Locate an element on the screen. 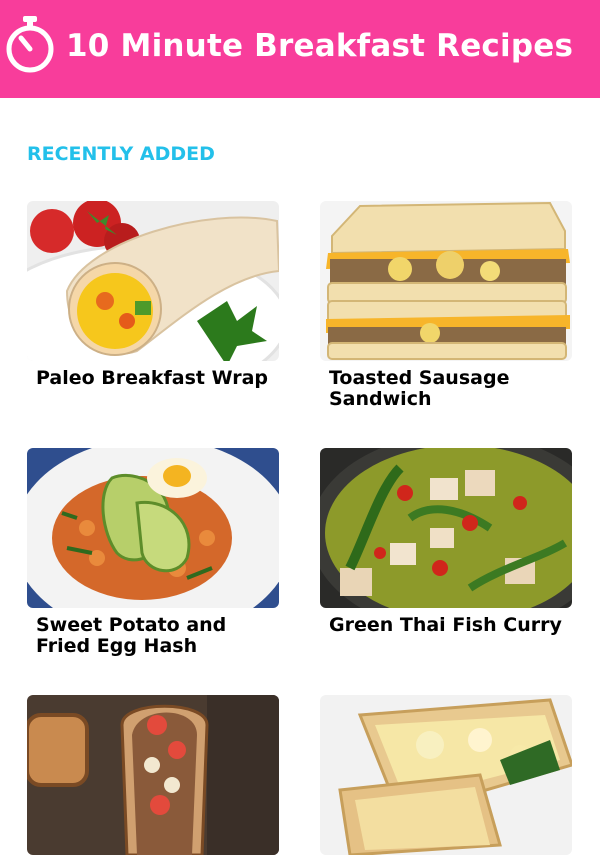 The width and height of the screenshot is (600, 855). thai-curry-image is located at coordinates (446, 528).